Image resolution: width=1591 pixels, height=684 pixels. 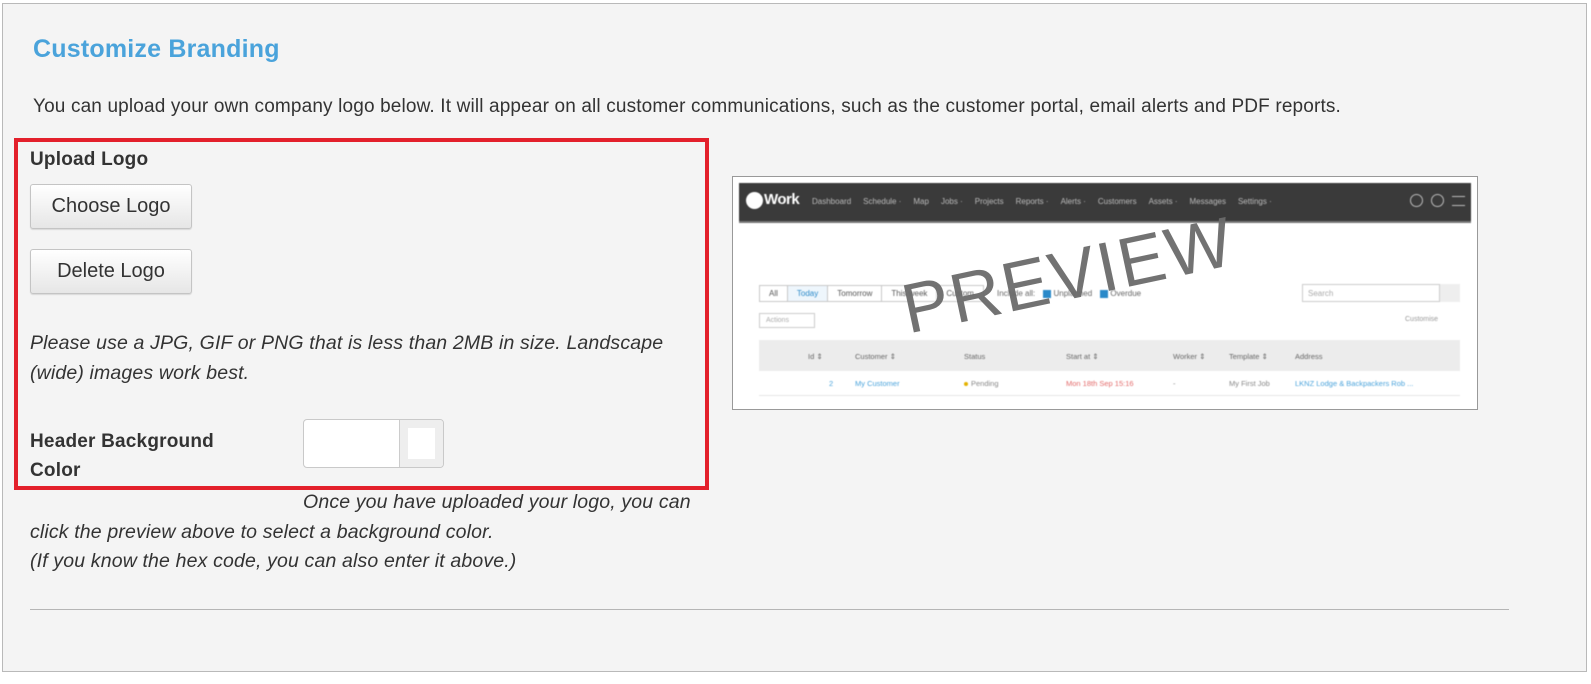 What do you see at coordinates (1422, 319) in the screenshot?
I see `preview-customise: Customise` at bounding box center [1422, 319].